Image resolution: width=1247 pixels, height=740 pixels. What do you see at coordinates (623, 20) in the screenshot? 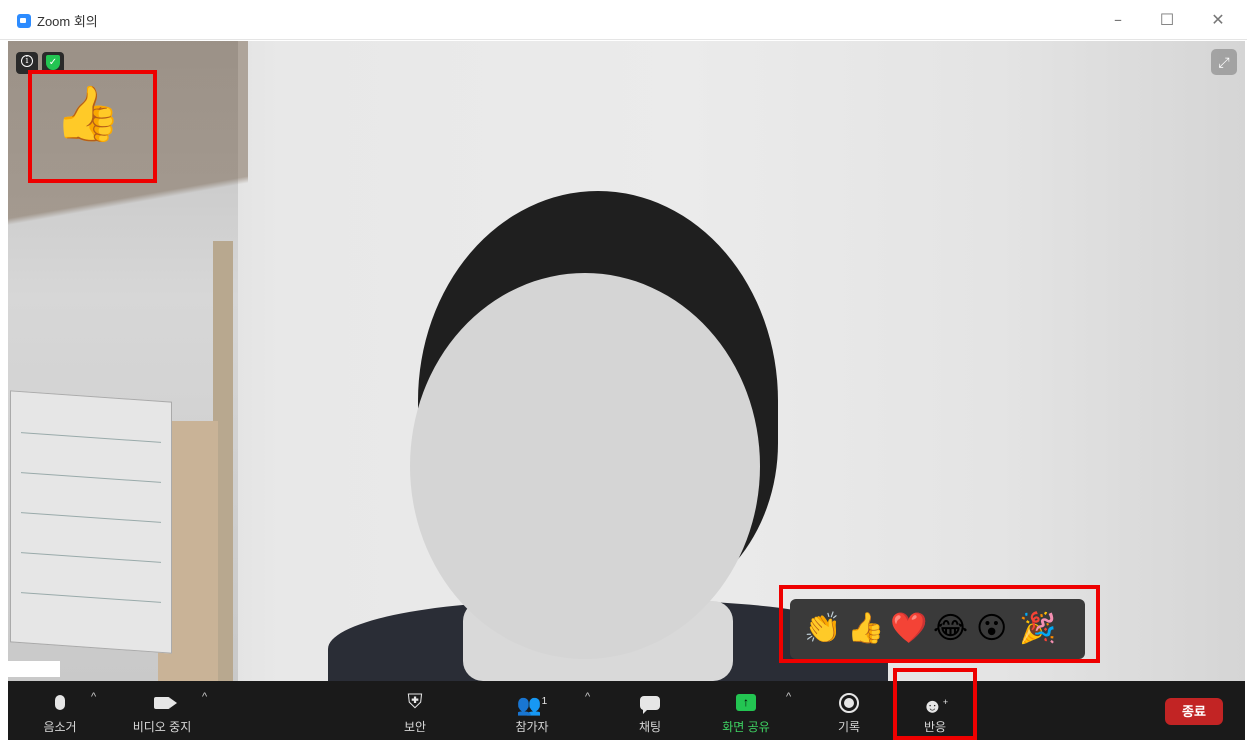
I see `window-titlebar: Zoom 회의 – ☐ ✕` at bounding box center [623, 20].